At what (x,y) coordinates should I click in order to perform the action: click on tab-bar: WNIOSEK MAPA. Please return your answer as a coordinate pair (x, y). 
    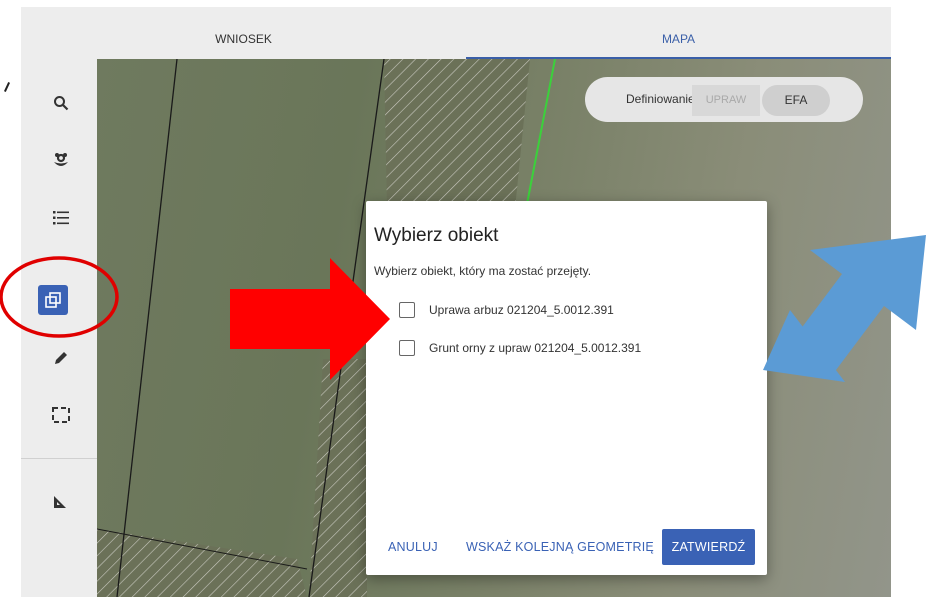
    Looking at the image, I should click on (456, 33).